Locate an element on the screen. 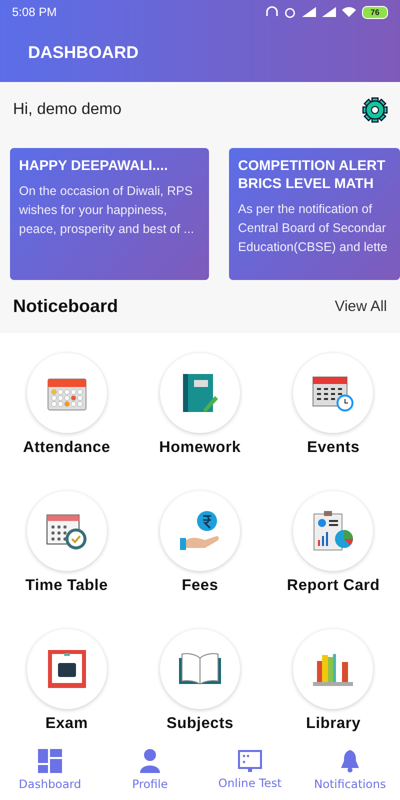 This screenshot has width=400, height=800. nav-tab: Notifications is located at coordinates (350, 770).